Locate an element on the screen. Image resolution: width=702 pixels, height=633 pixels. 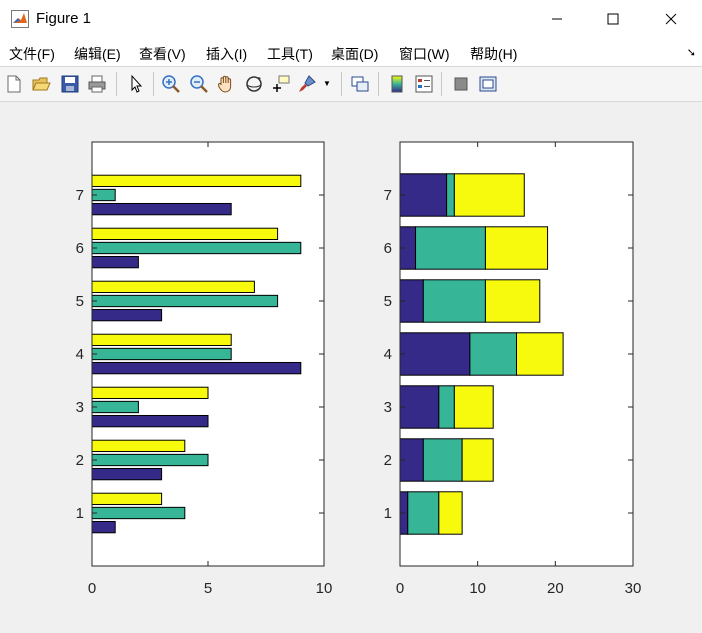
close-icon is located at coordinates (671, 19).